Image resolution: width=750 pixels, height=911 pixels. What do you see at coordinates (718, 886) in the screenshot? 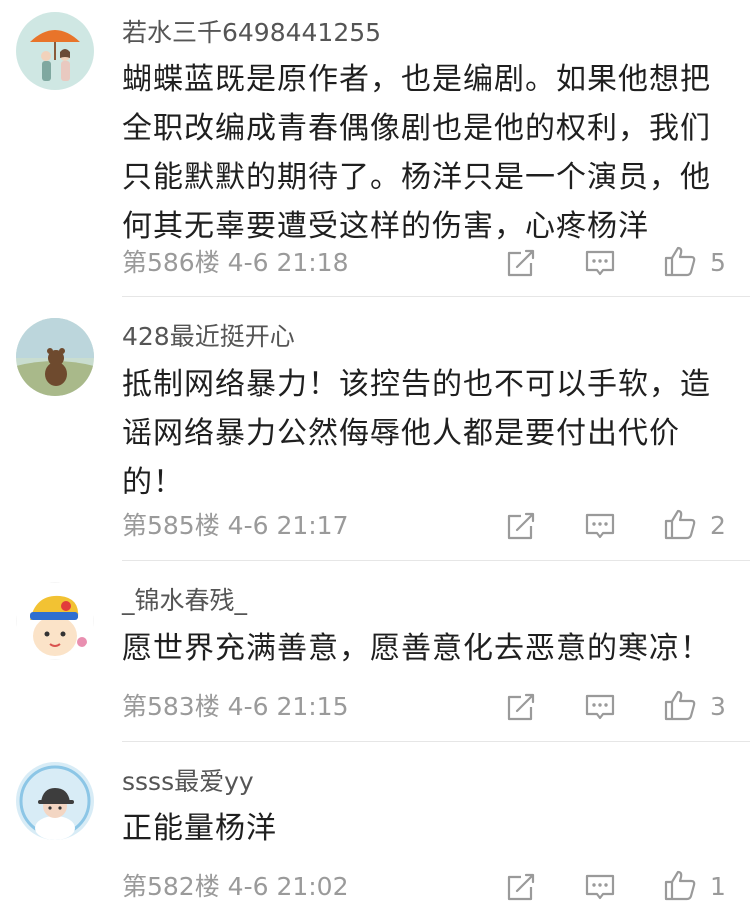
I see `like-count: 1` at bounding box center [718, 886].